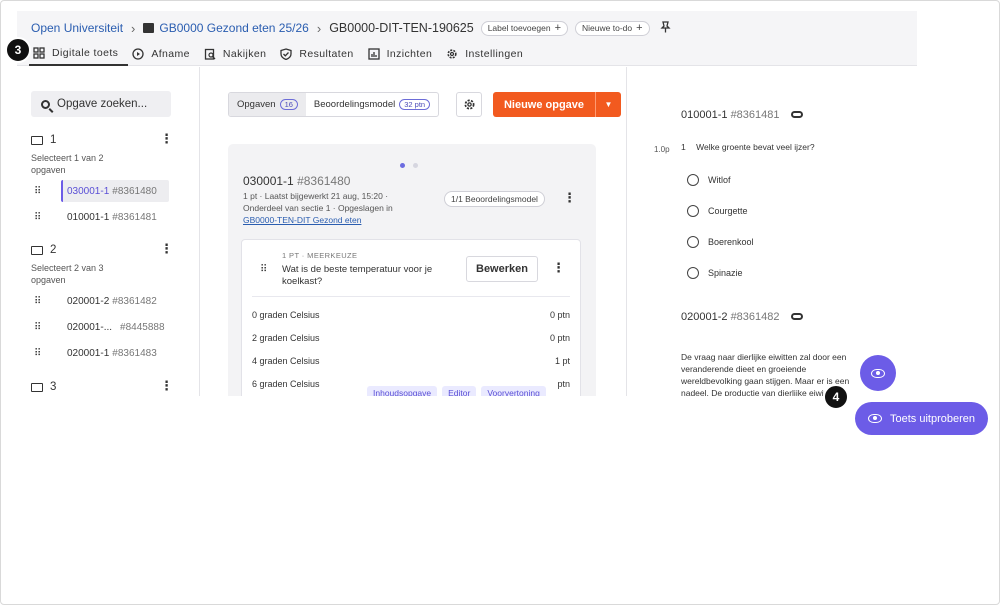  I want to click on tab-afname: Afname, so click(164, 53).